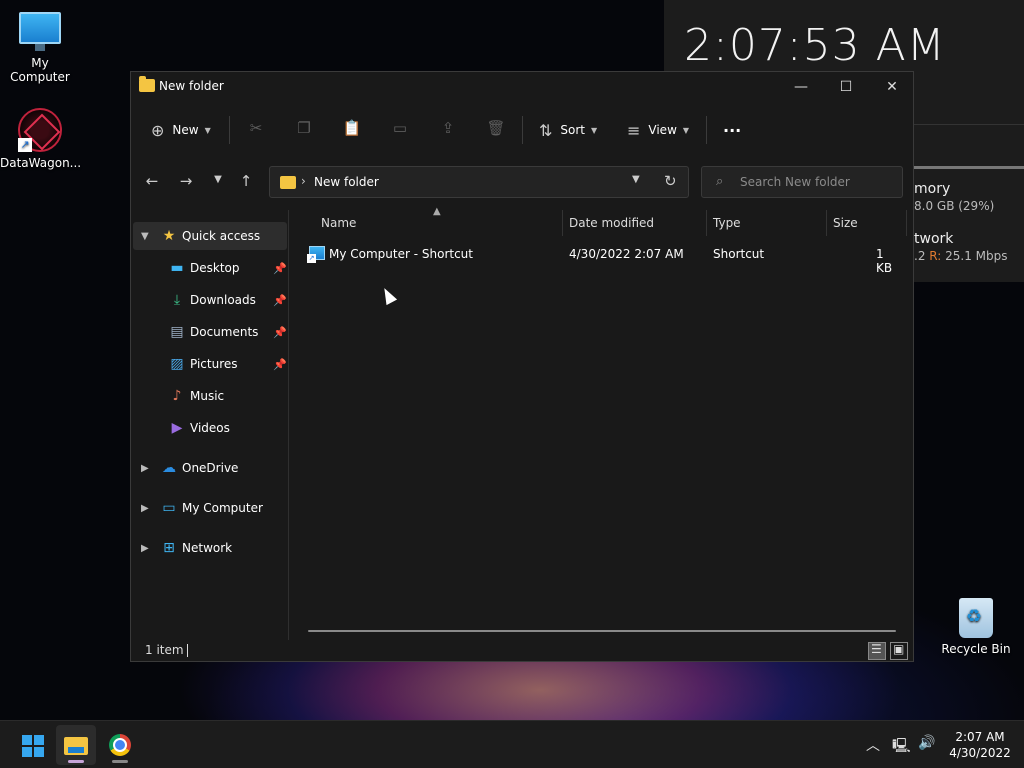  What do you see at coordinates (573, 130) in the screenshot?
I see `sort-label: Sort` at bounding box center [573, 130].